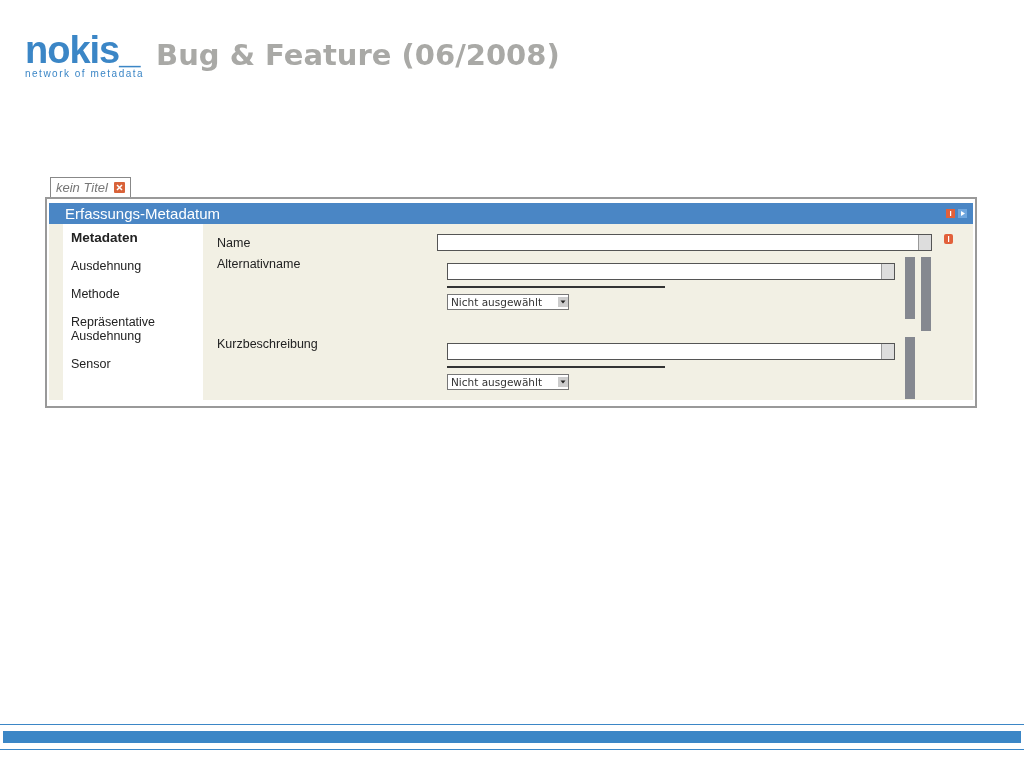  What do you see at coordinates (119, 187) in the screenshot?
I see `close-icon` at bounding box center [119, 187].